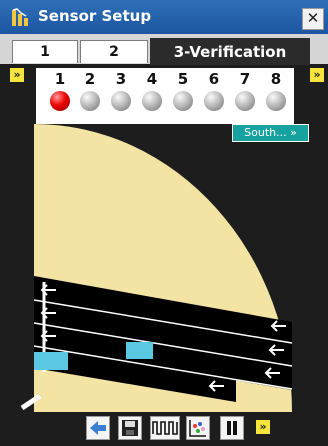  Describe the element at coordinates (232, 428) in the screenshot. I see `pause-icon` at that location.